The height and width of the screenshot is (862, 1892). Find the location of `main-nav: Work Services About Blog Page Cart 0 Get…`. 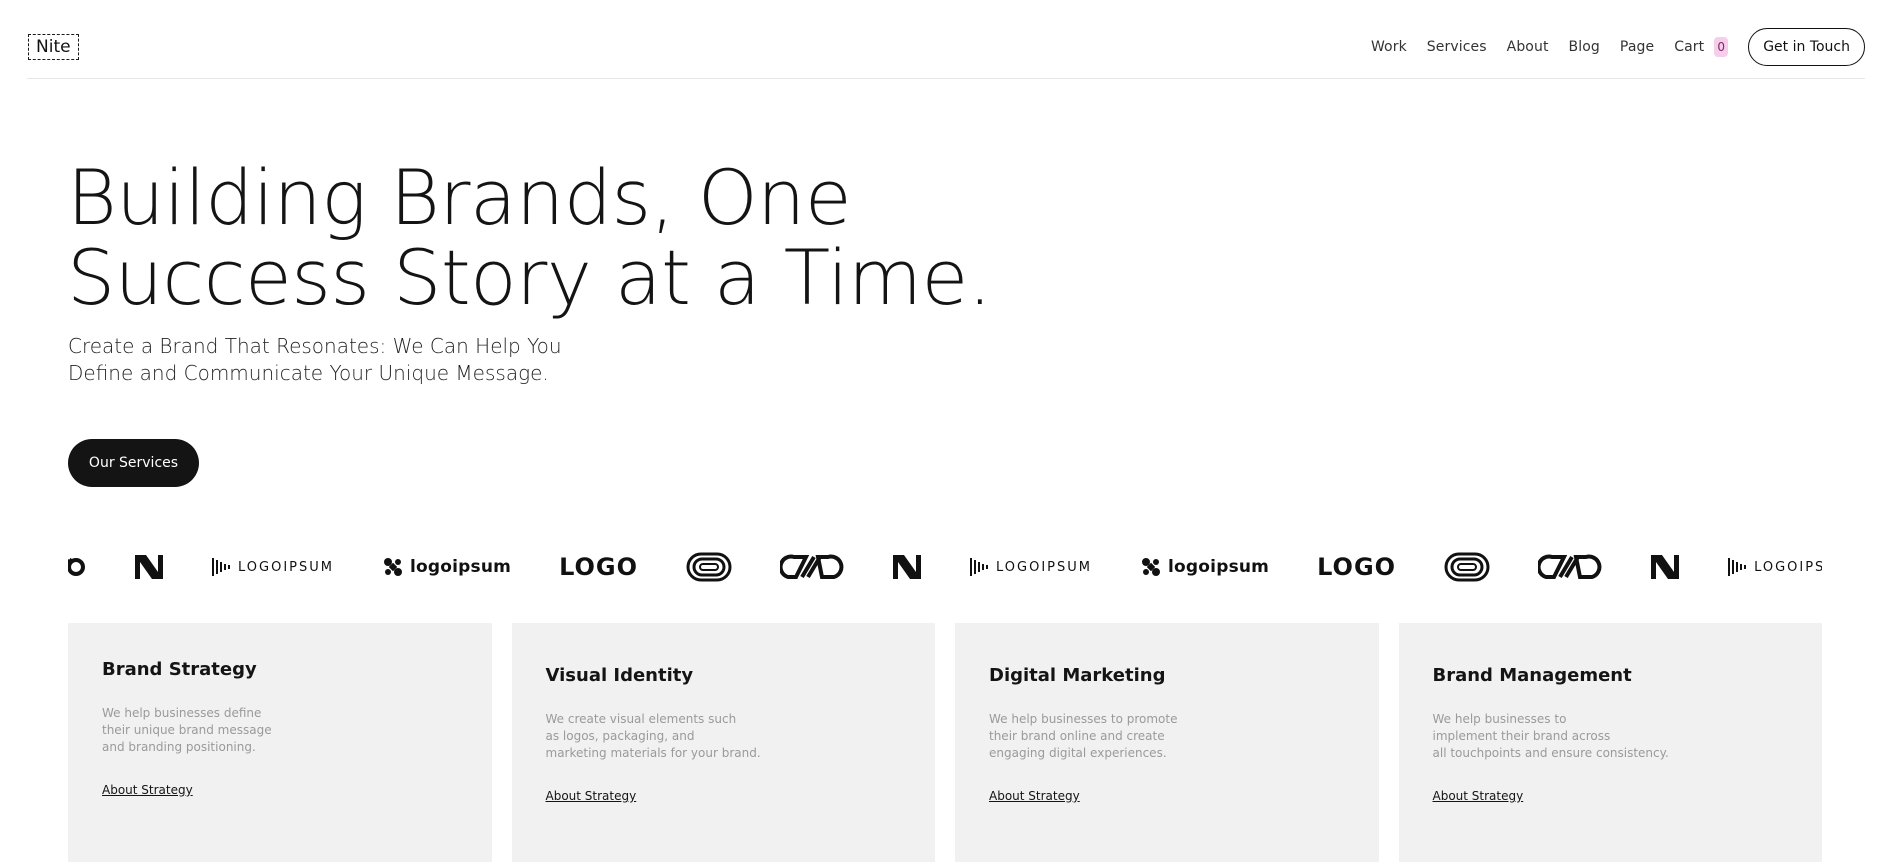

main-nav: Work Services About Blog Page Cart 0 Get… is located at coordinates (1618, 47).